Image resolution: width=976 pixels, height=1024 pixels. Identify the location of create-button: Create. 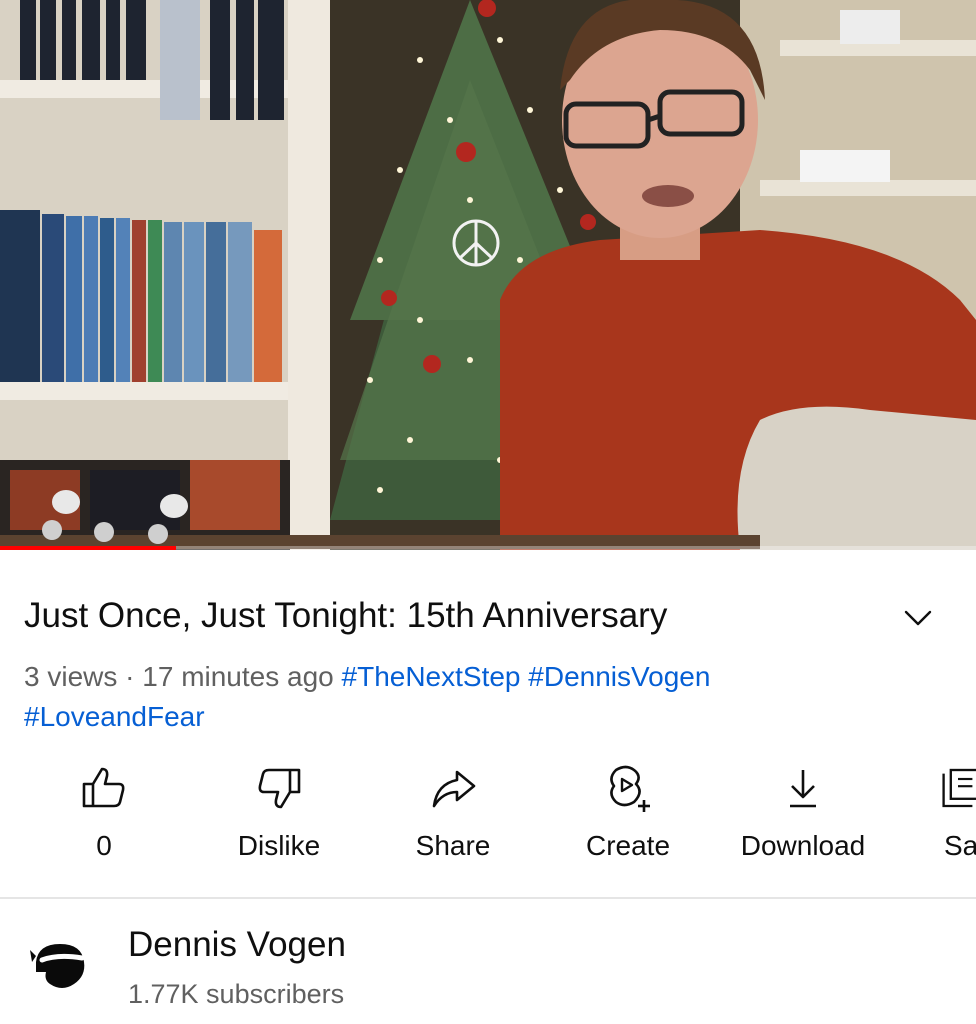
(628, 815).